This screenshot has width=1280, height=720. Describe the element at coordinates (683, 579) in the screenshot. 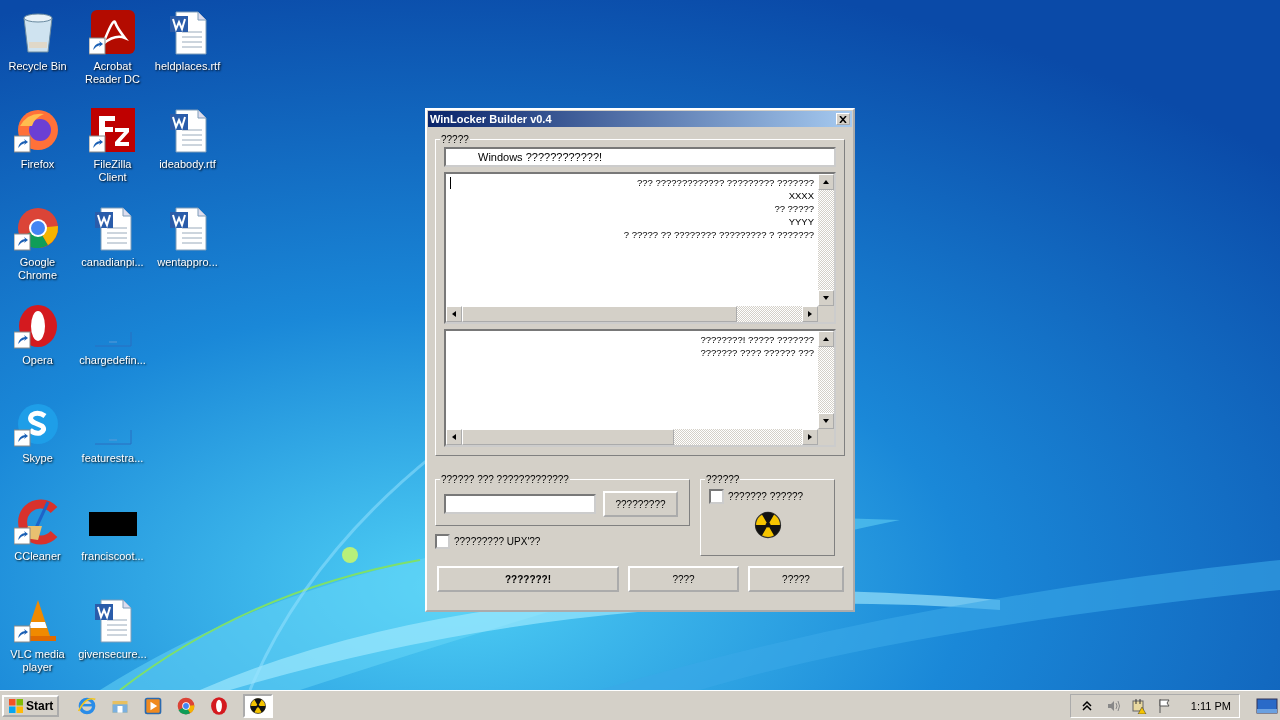

I see `dialog-button: ????` at that location.